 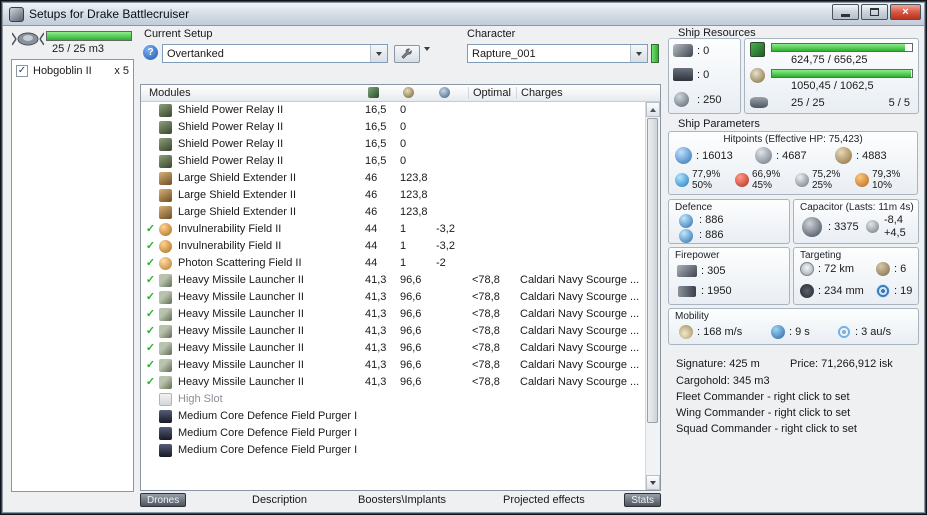 I want to click on cpu-icon, so click(x=757, y=49).